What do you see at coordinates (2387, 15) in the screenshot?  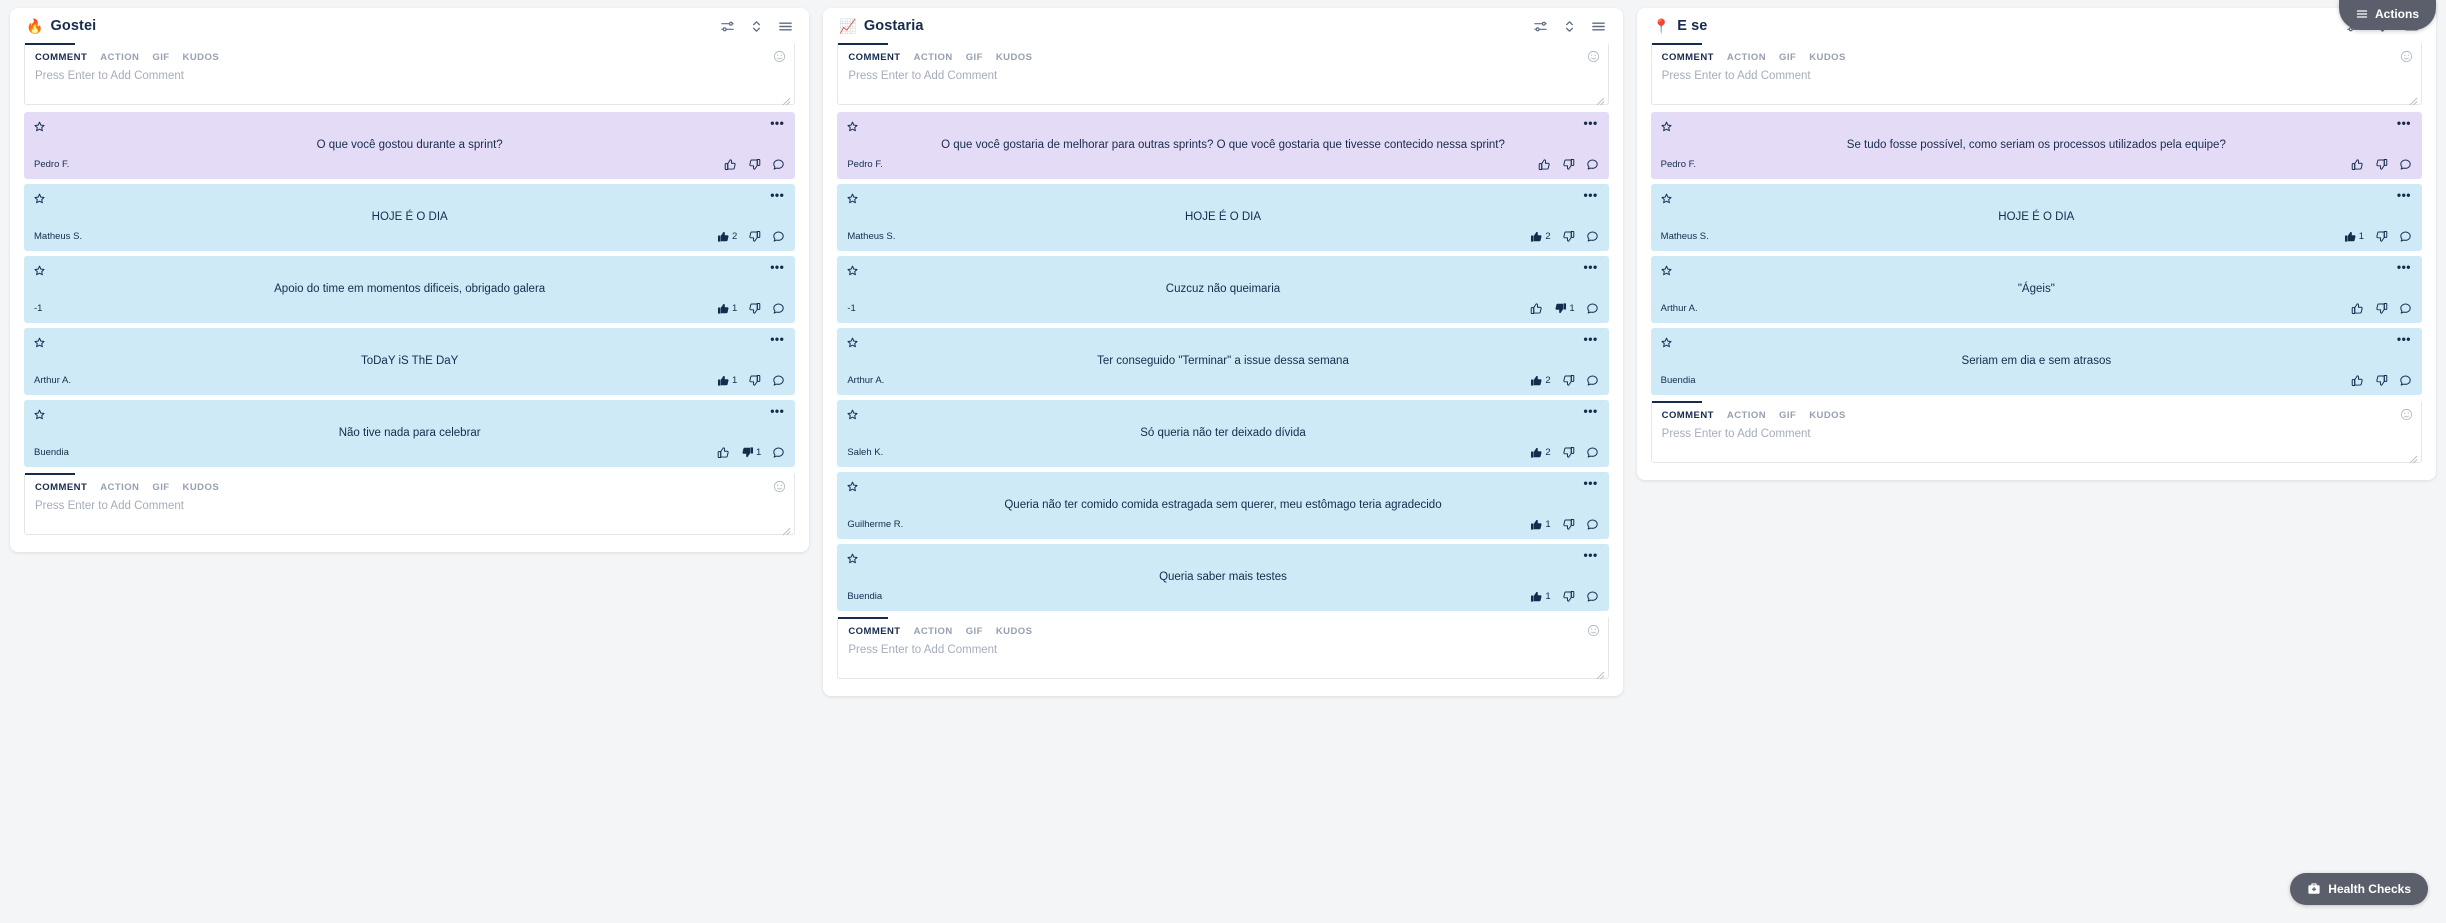 I see `actions-button: Actions` at bounding box center [2387, 15].